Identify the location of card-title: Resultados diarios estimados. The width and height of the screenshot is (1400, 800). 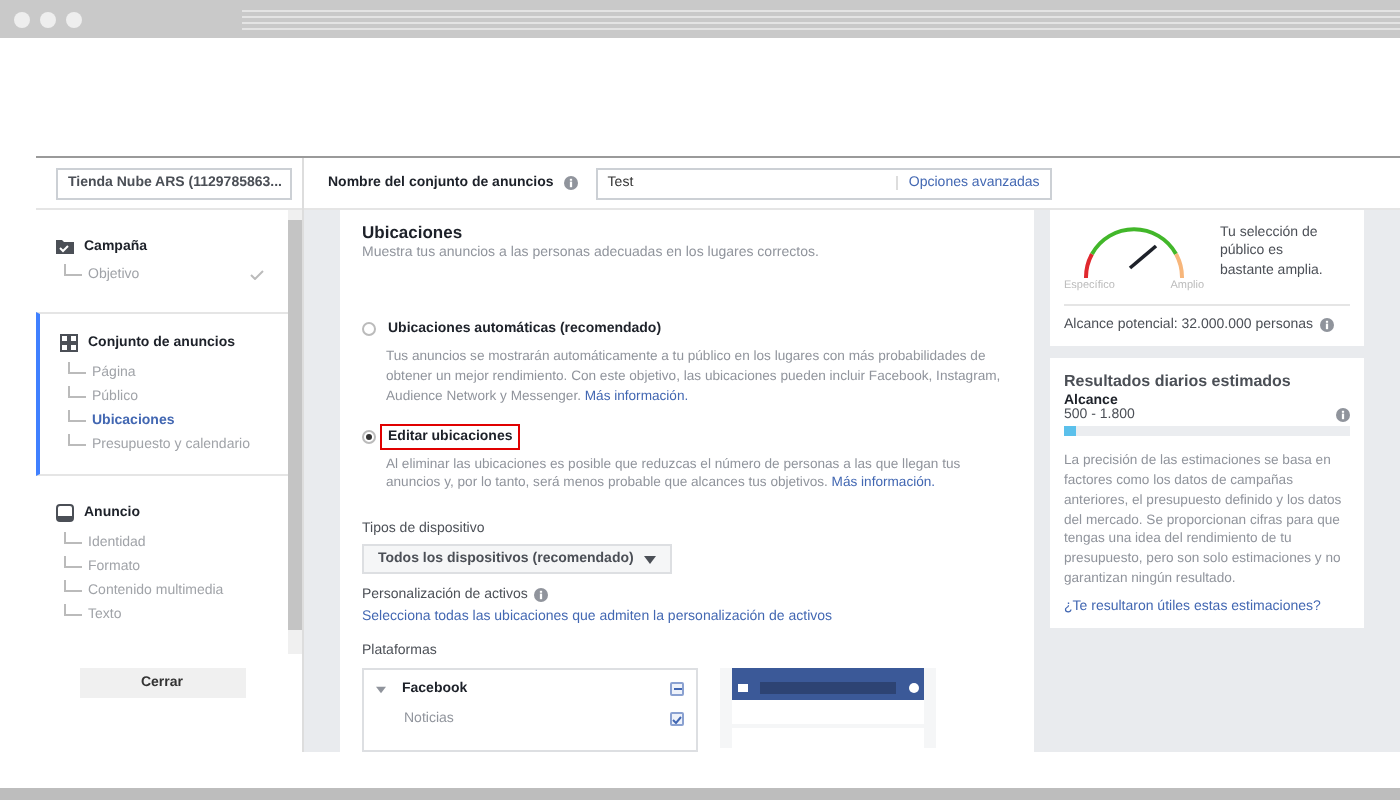
(1178, 381).